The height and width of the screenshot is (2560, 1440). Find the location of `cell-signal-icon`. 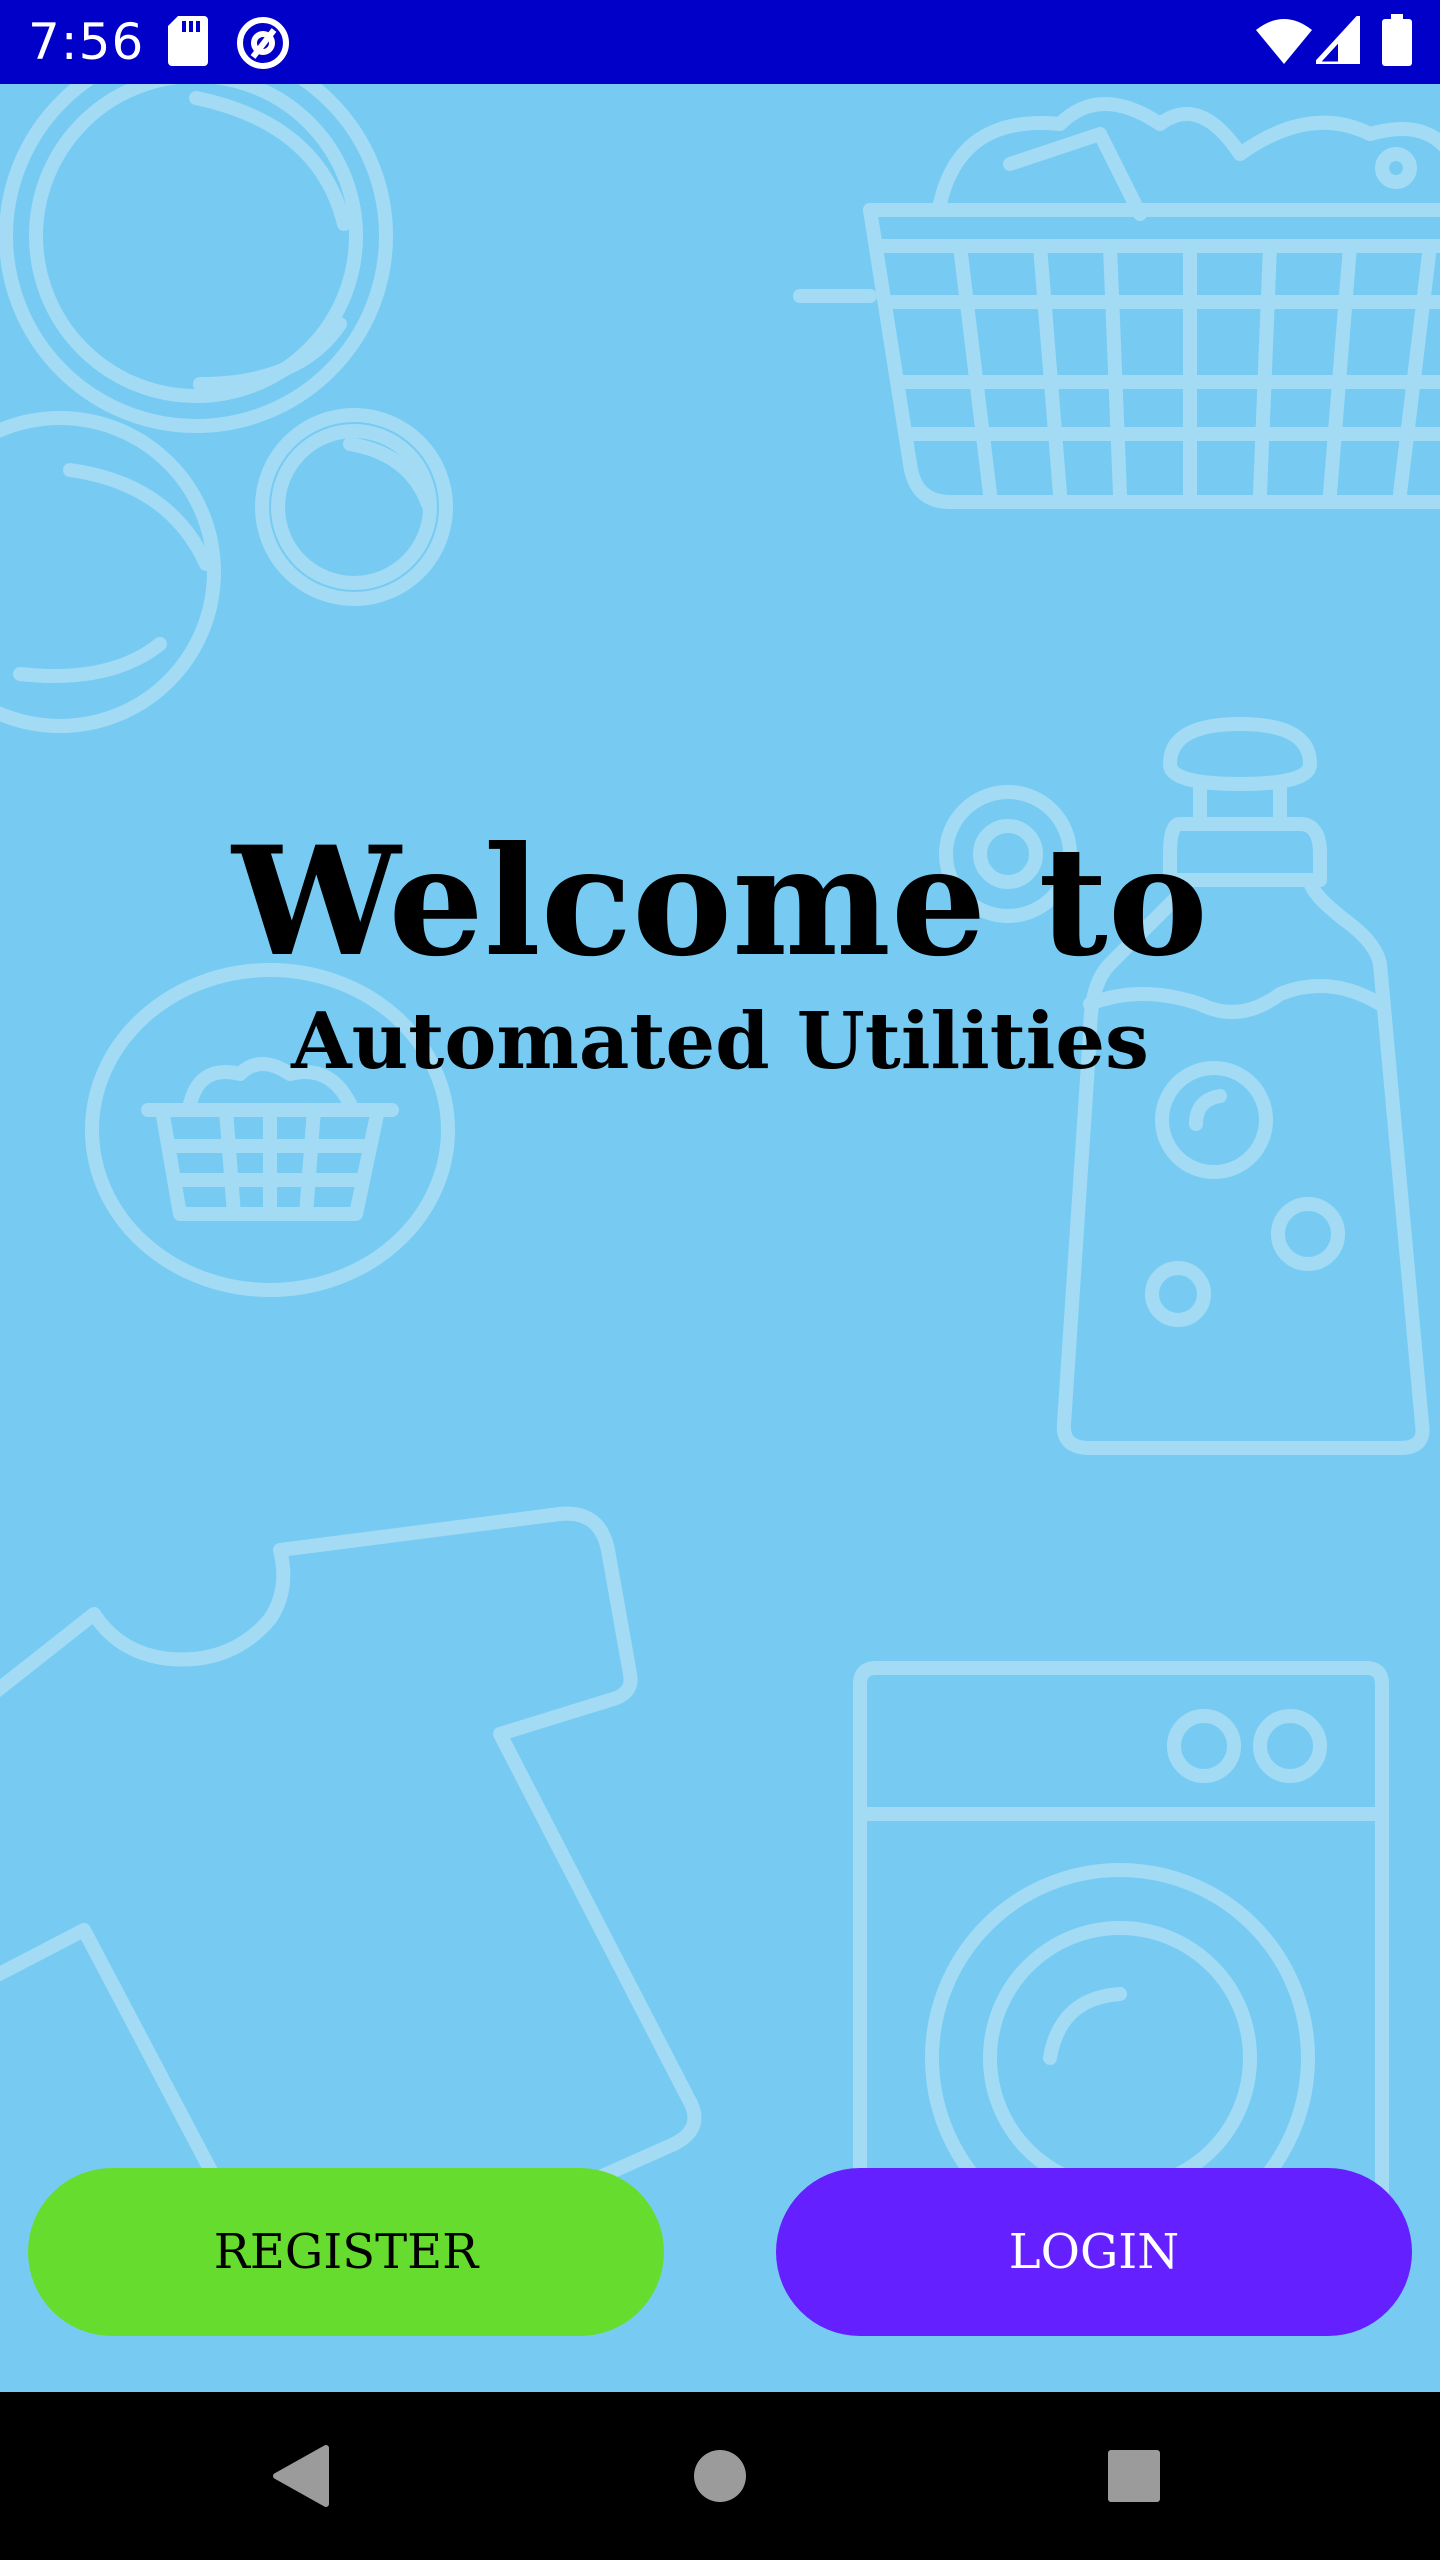

cell-signal-icon is located at coordinates (1338, 40).